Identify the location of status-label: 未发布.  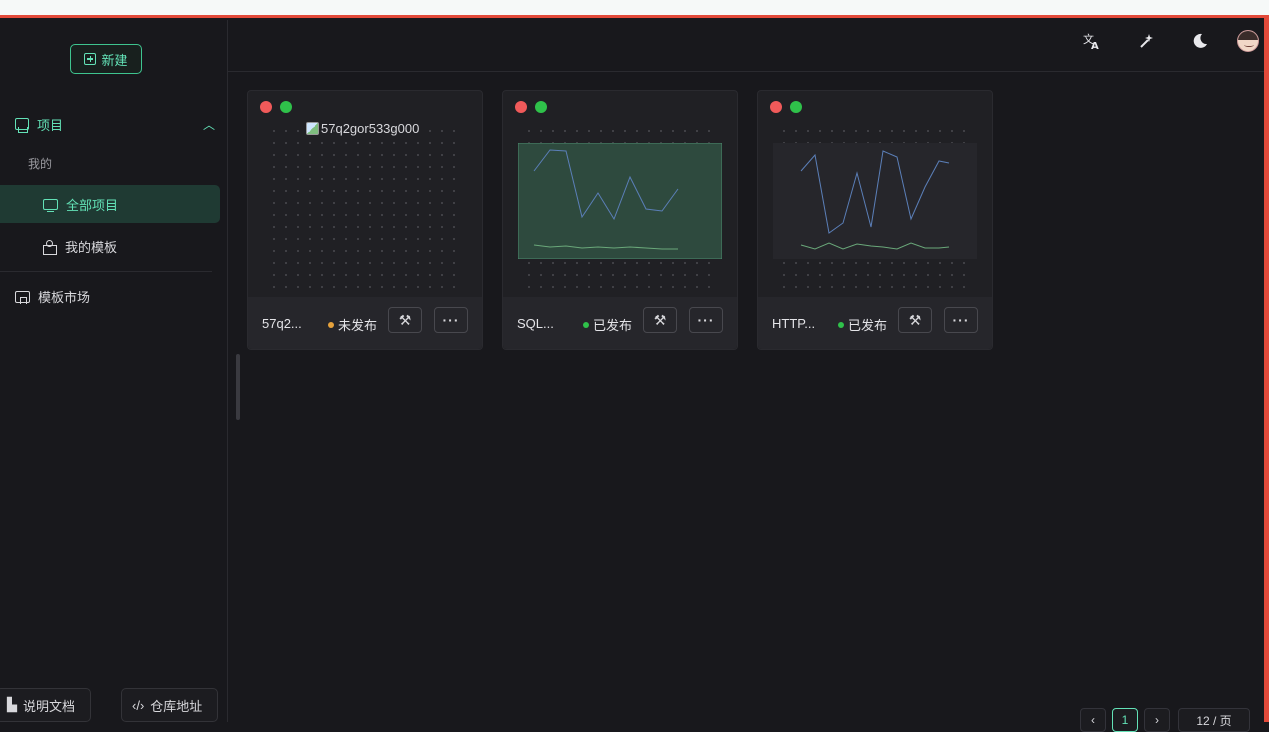
(358, 325).